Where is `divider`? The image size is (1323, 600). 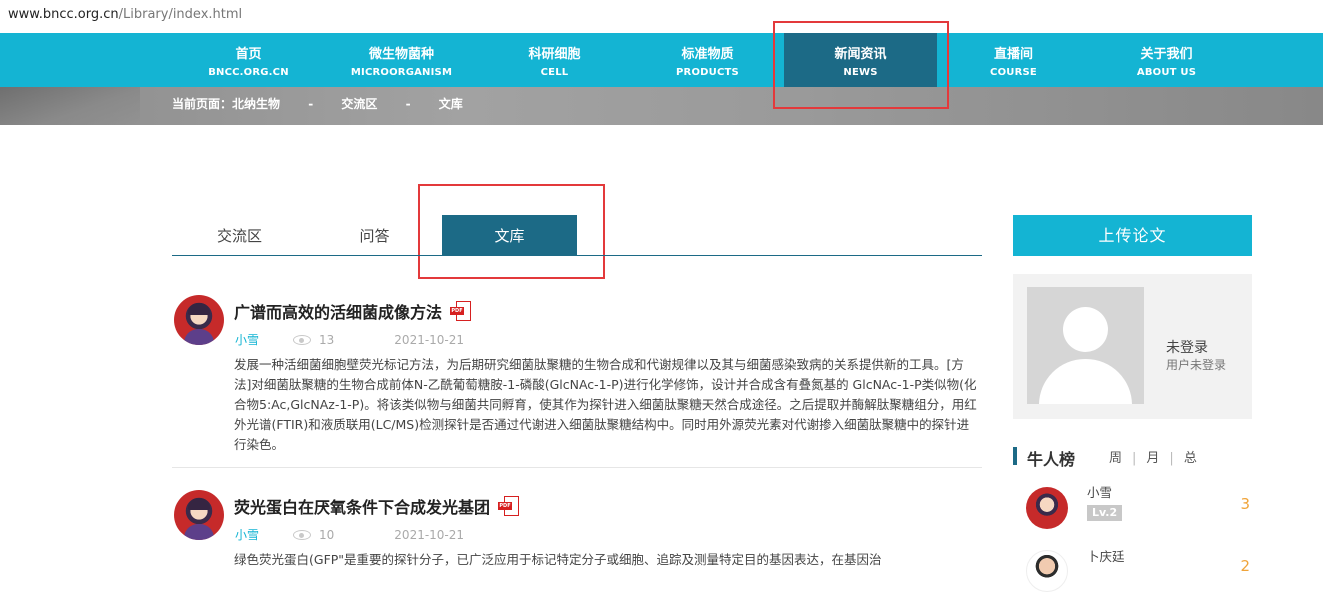 divider is located at coordinates (577, 467).